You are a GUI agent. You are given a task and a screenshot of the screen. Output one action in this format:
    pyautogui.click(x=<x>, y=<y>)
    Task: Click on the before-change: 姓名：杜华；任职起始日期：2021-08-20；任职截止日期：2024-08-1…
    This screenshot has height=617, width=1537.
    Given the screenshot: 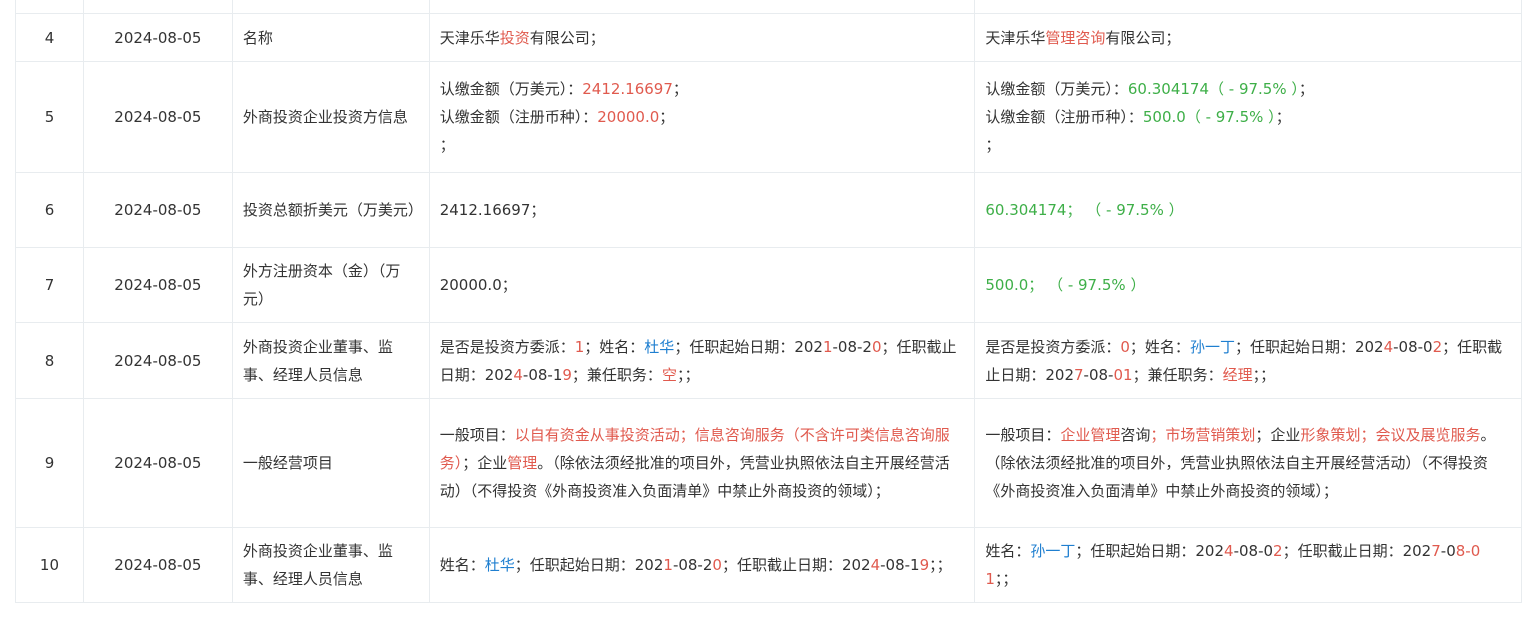 What is the action you would take?
    pyautogui.click(x=703, y=565)
    